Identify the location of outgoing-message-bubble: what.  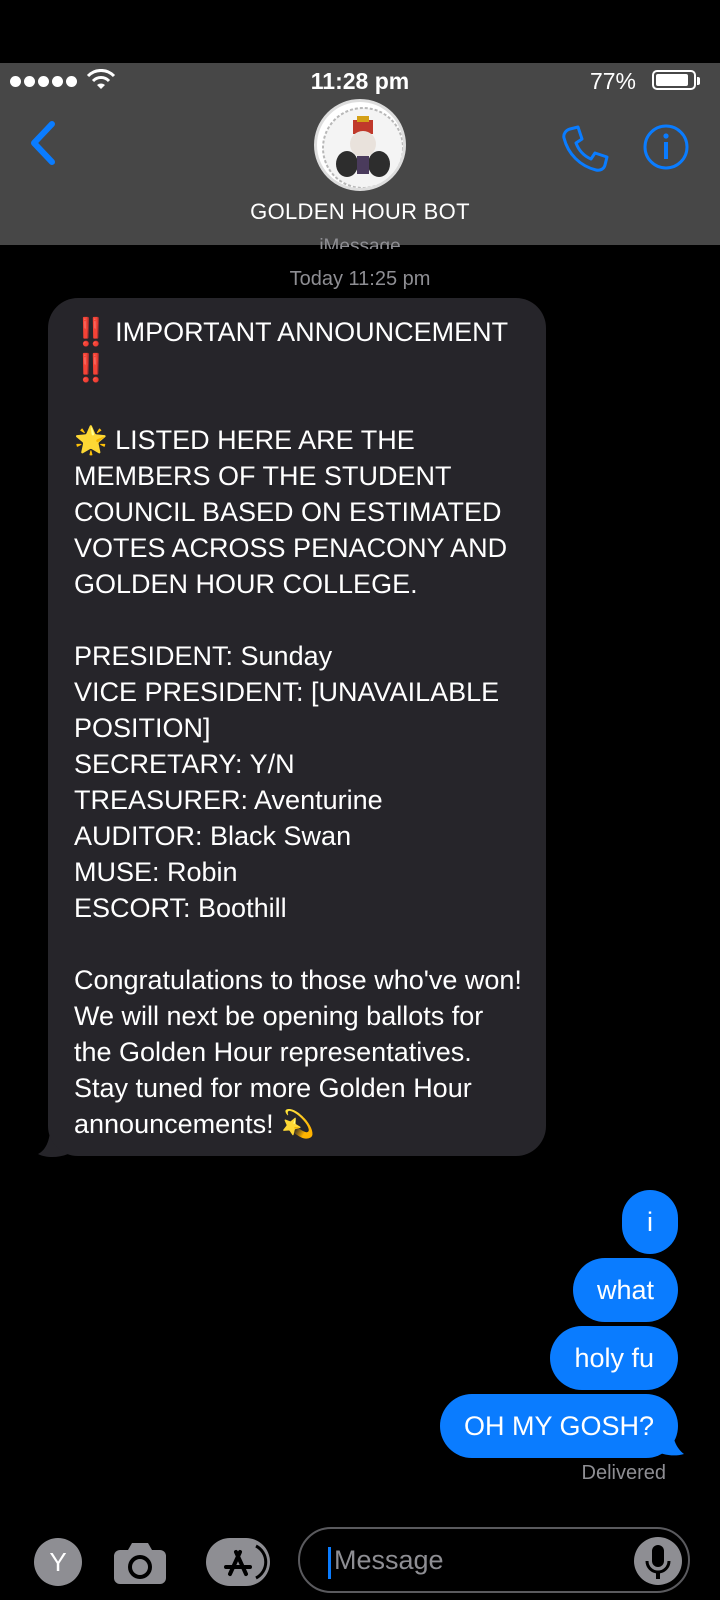
(625, 1290).